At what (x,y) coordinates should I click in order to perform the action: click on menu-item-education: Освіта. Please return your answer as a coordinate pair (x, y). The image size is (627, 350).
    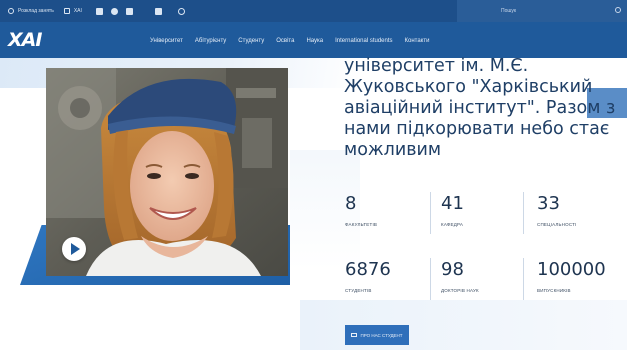
    Looking at the image, I should click on (285, 41).